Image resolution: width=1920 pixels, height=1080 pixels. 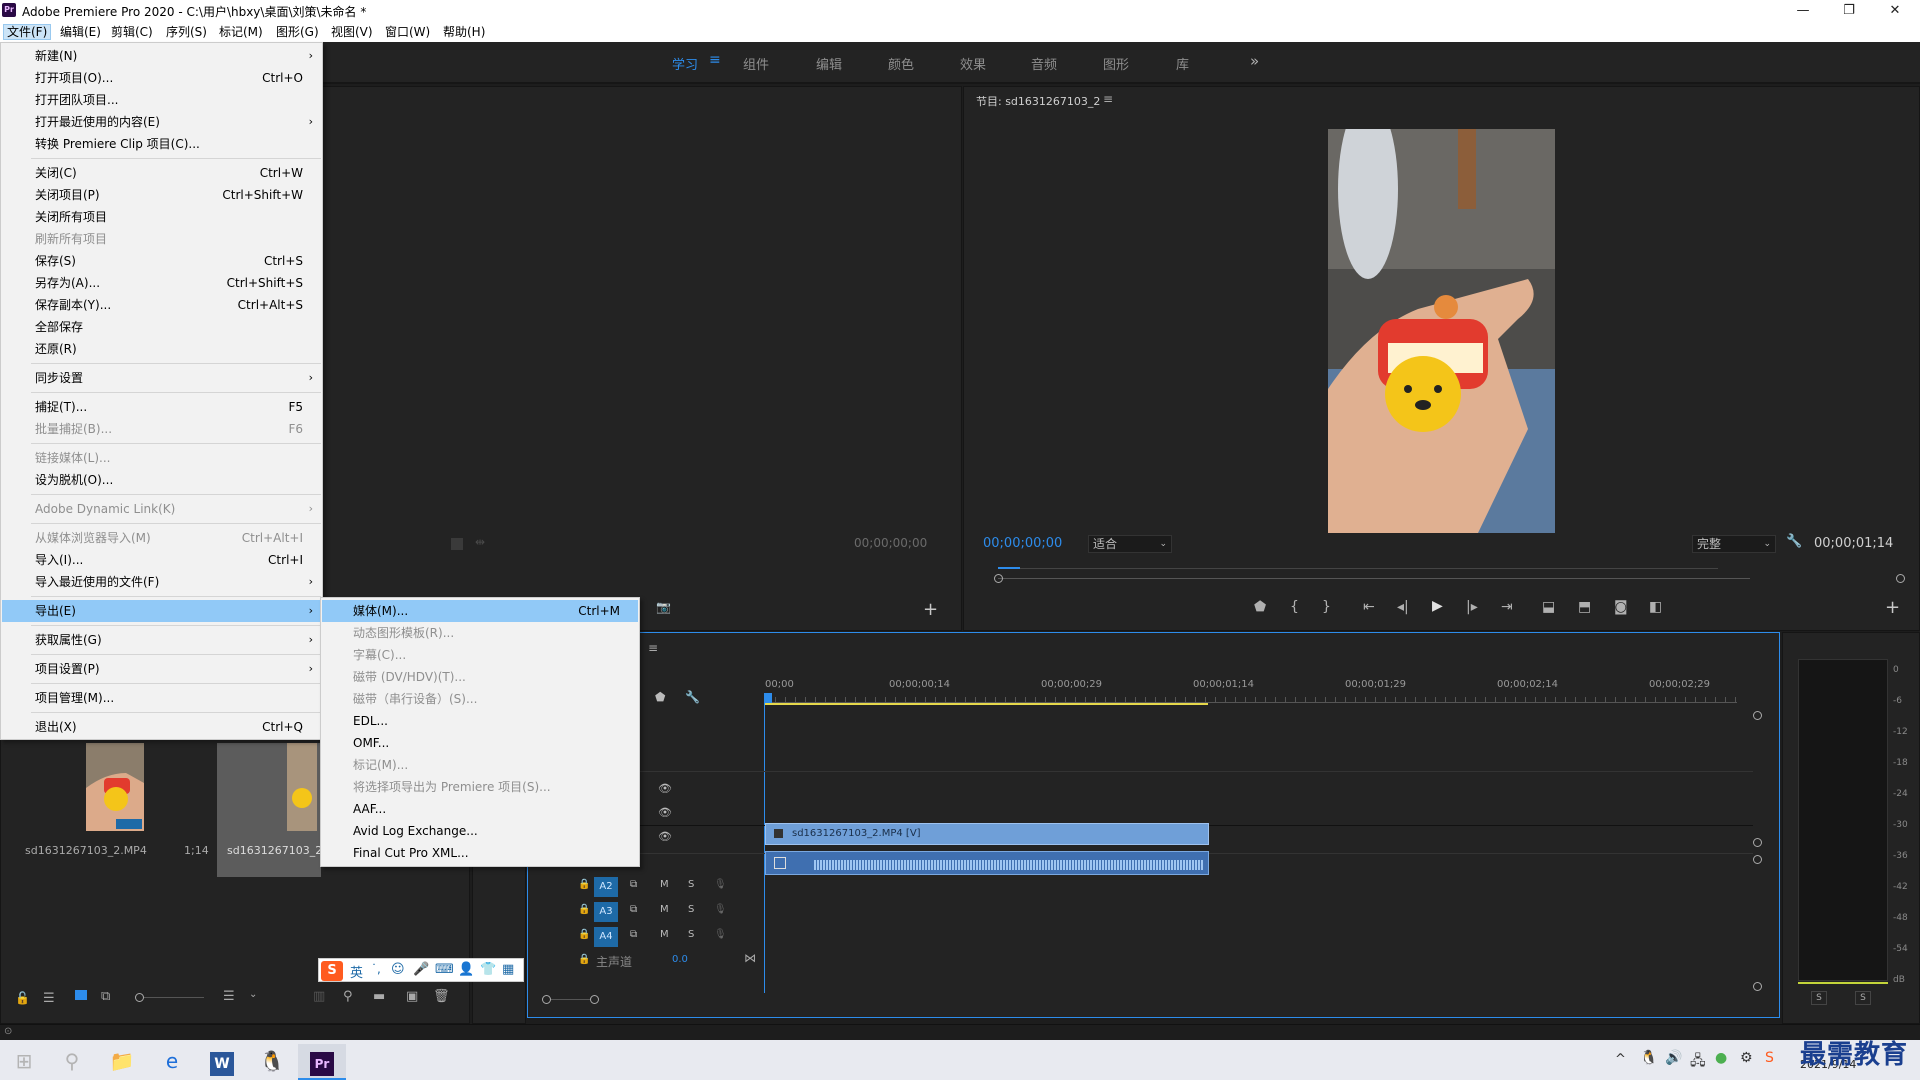 What do you see at coordinates (1294, 607) in the screenshot?
I see `mark-in-icon: {` at bounding box center [1294, 607].